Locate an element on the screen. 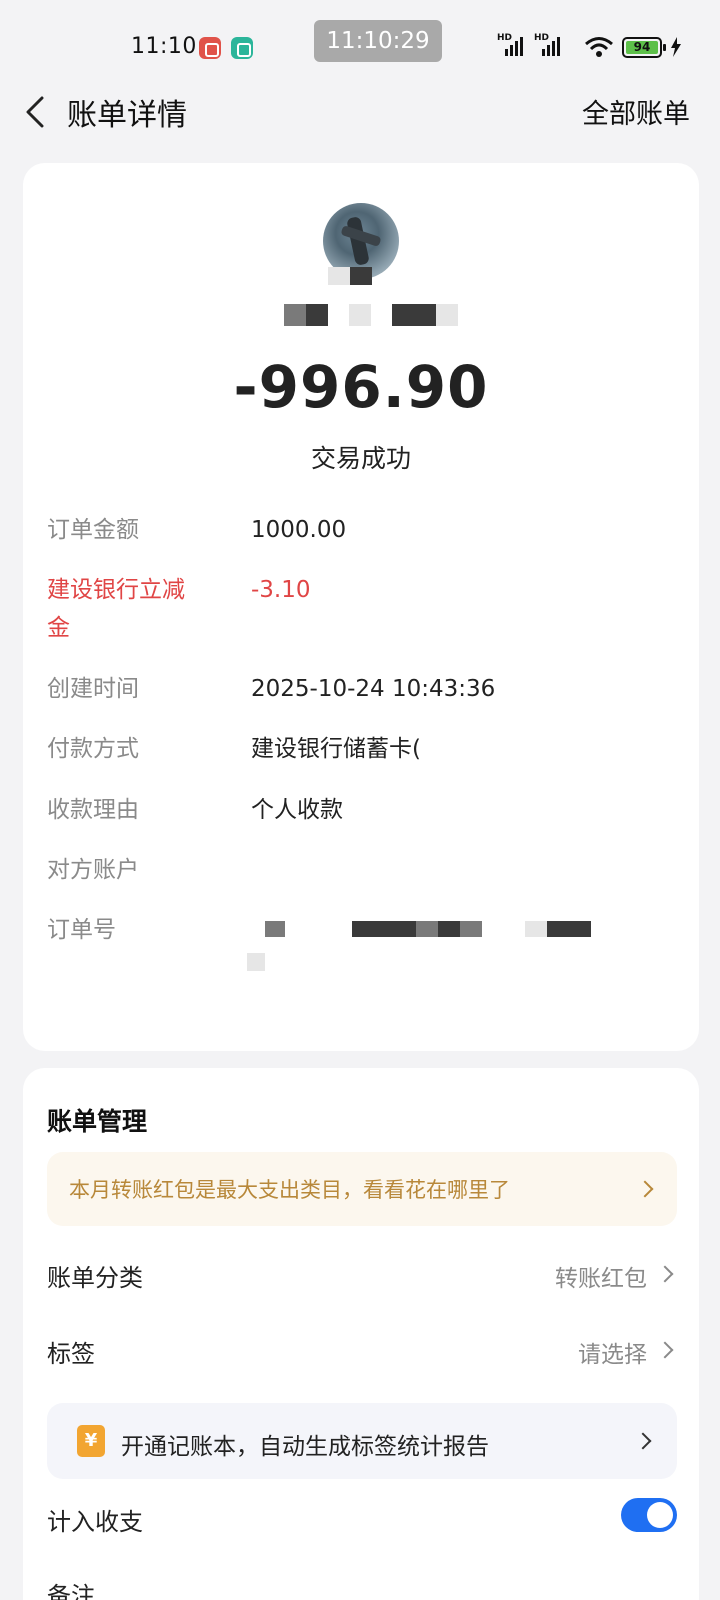 The width and height of the screenshot is (720, 1600). row-label: 标签 is located at coordinates (71, 1354).